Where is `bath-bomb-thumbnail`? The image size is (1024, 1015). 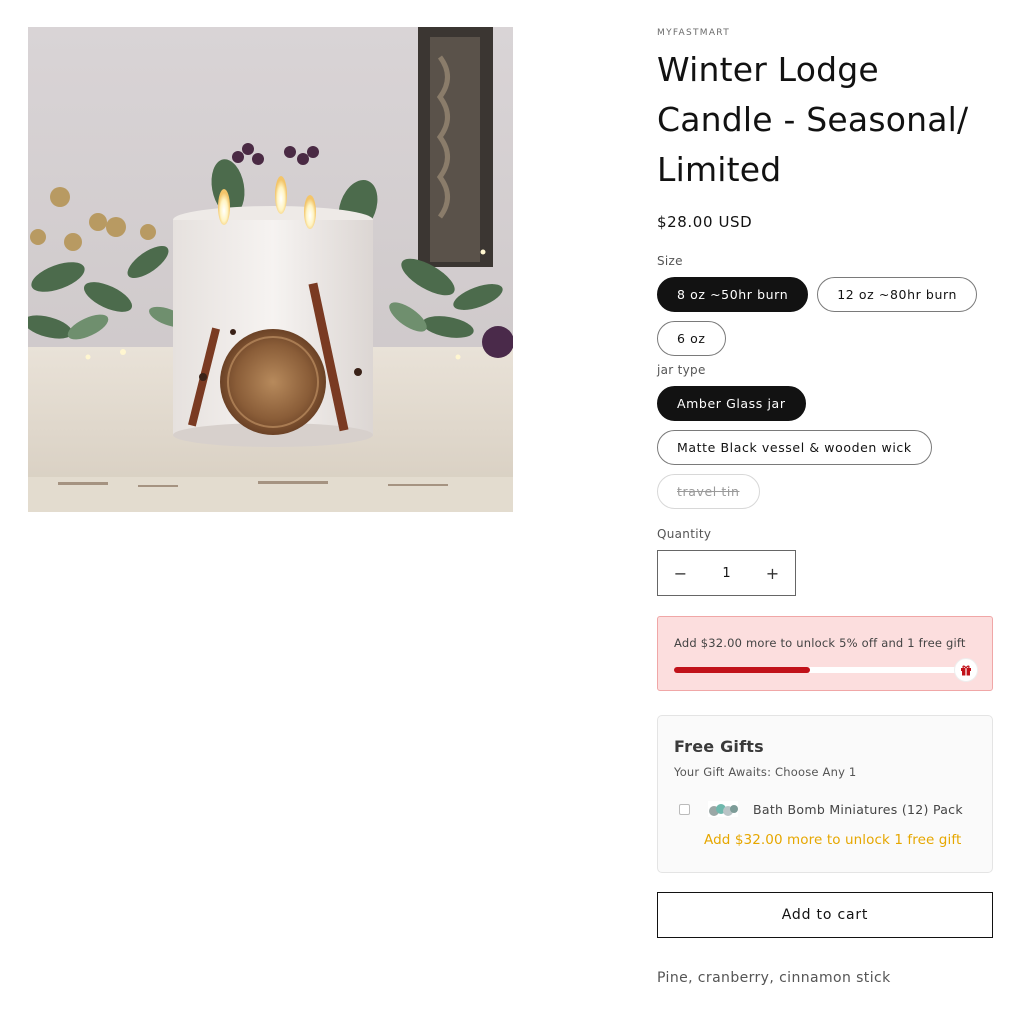
bath-bomb-thumbnail is located at coordinates (723, 809).